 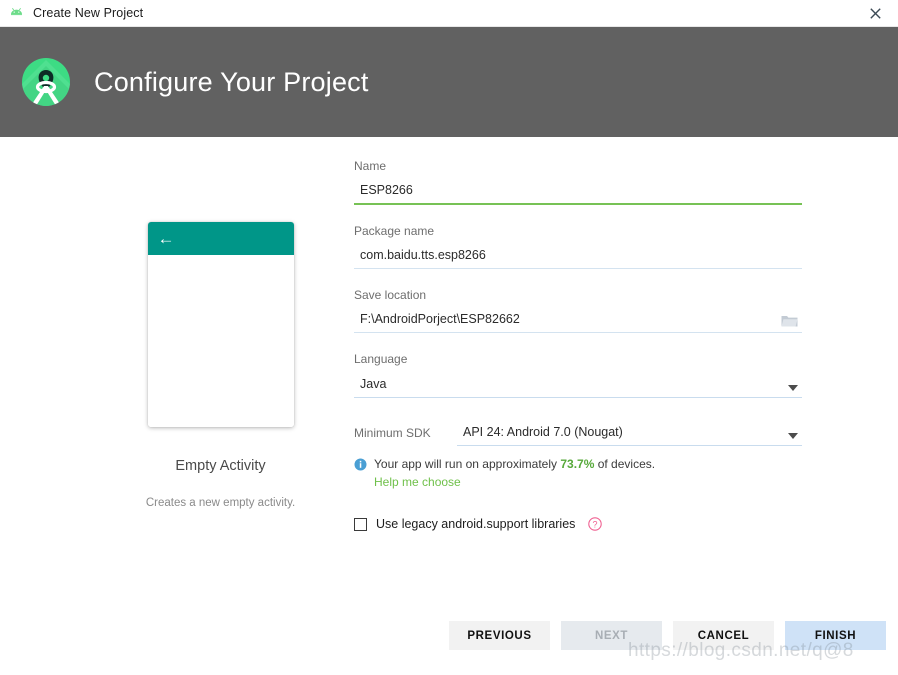 I want to click on field-save-location: Save location, so click(x=578, y=310).